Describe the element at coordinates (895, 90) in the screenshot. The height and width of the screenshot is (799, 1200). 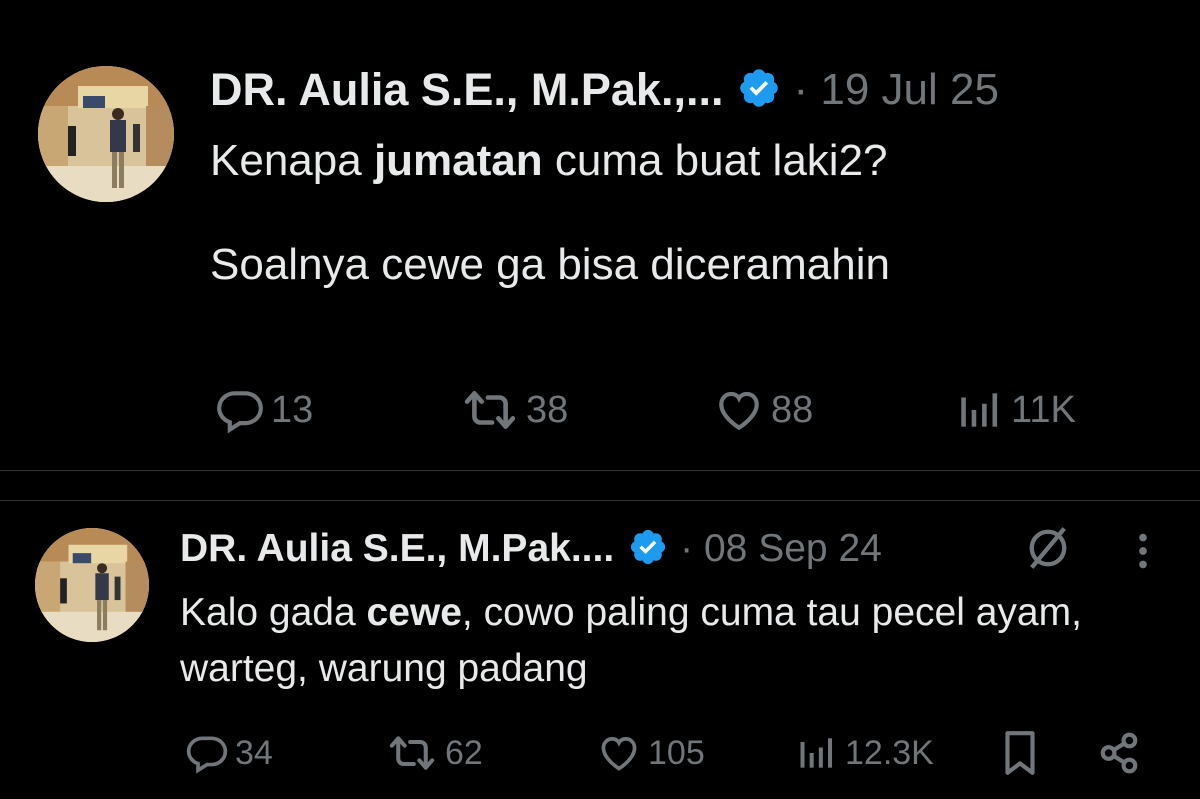
I see `tweet-date: · 19 Jul 25` at that location.